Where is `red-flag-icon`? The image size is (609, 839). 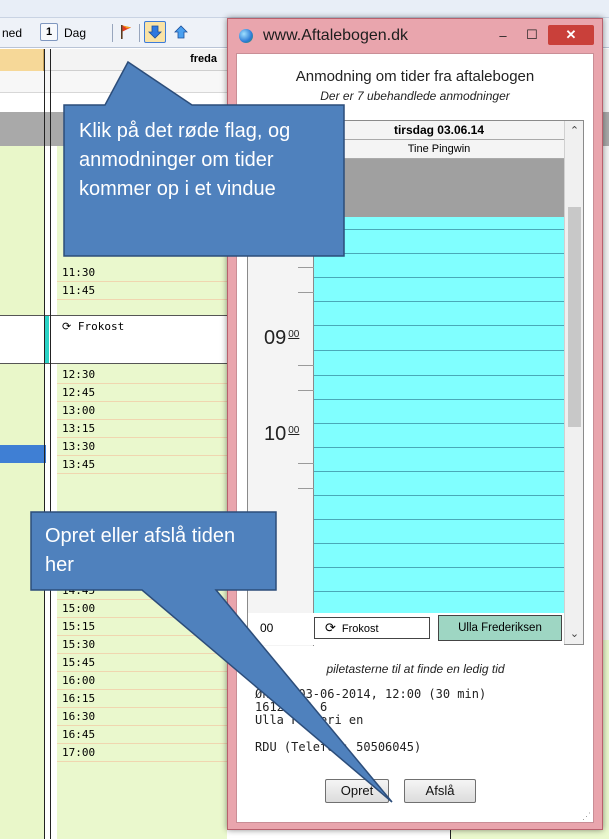 red-flag-icon is located at coordinates (126, 32).